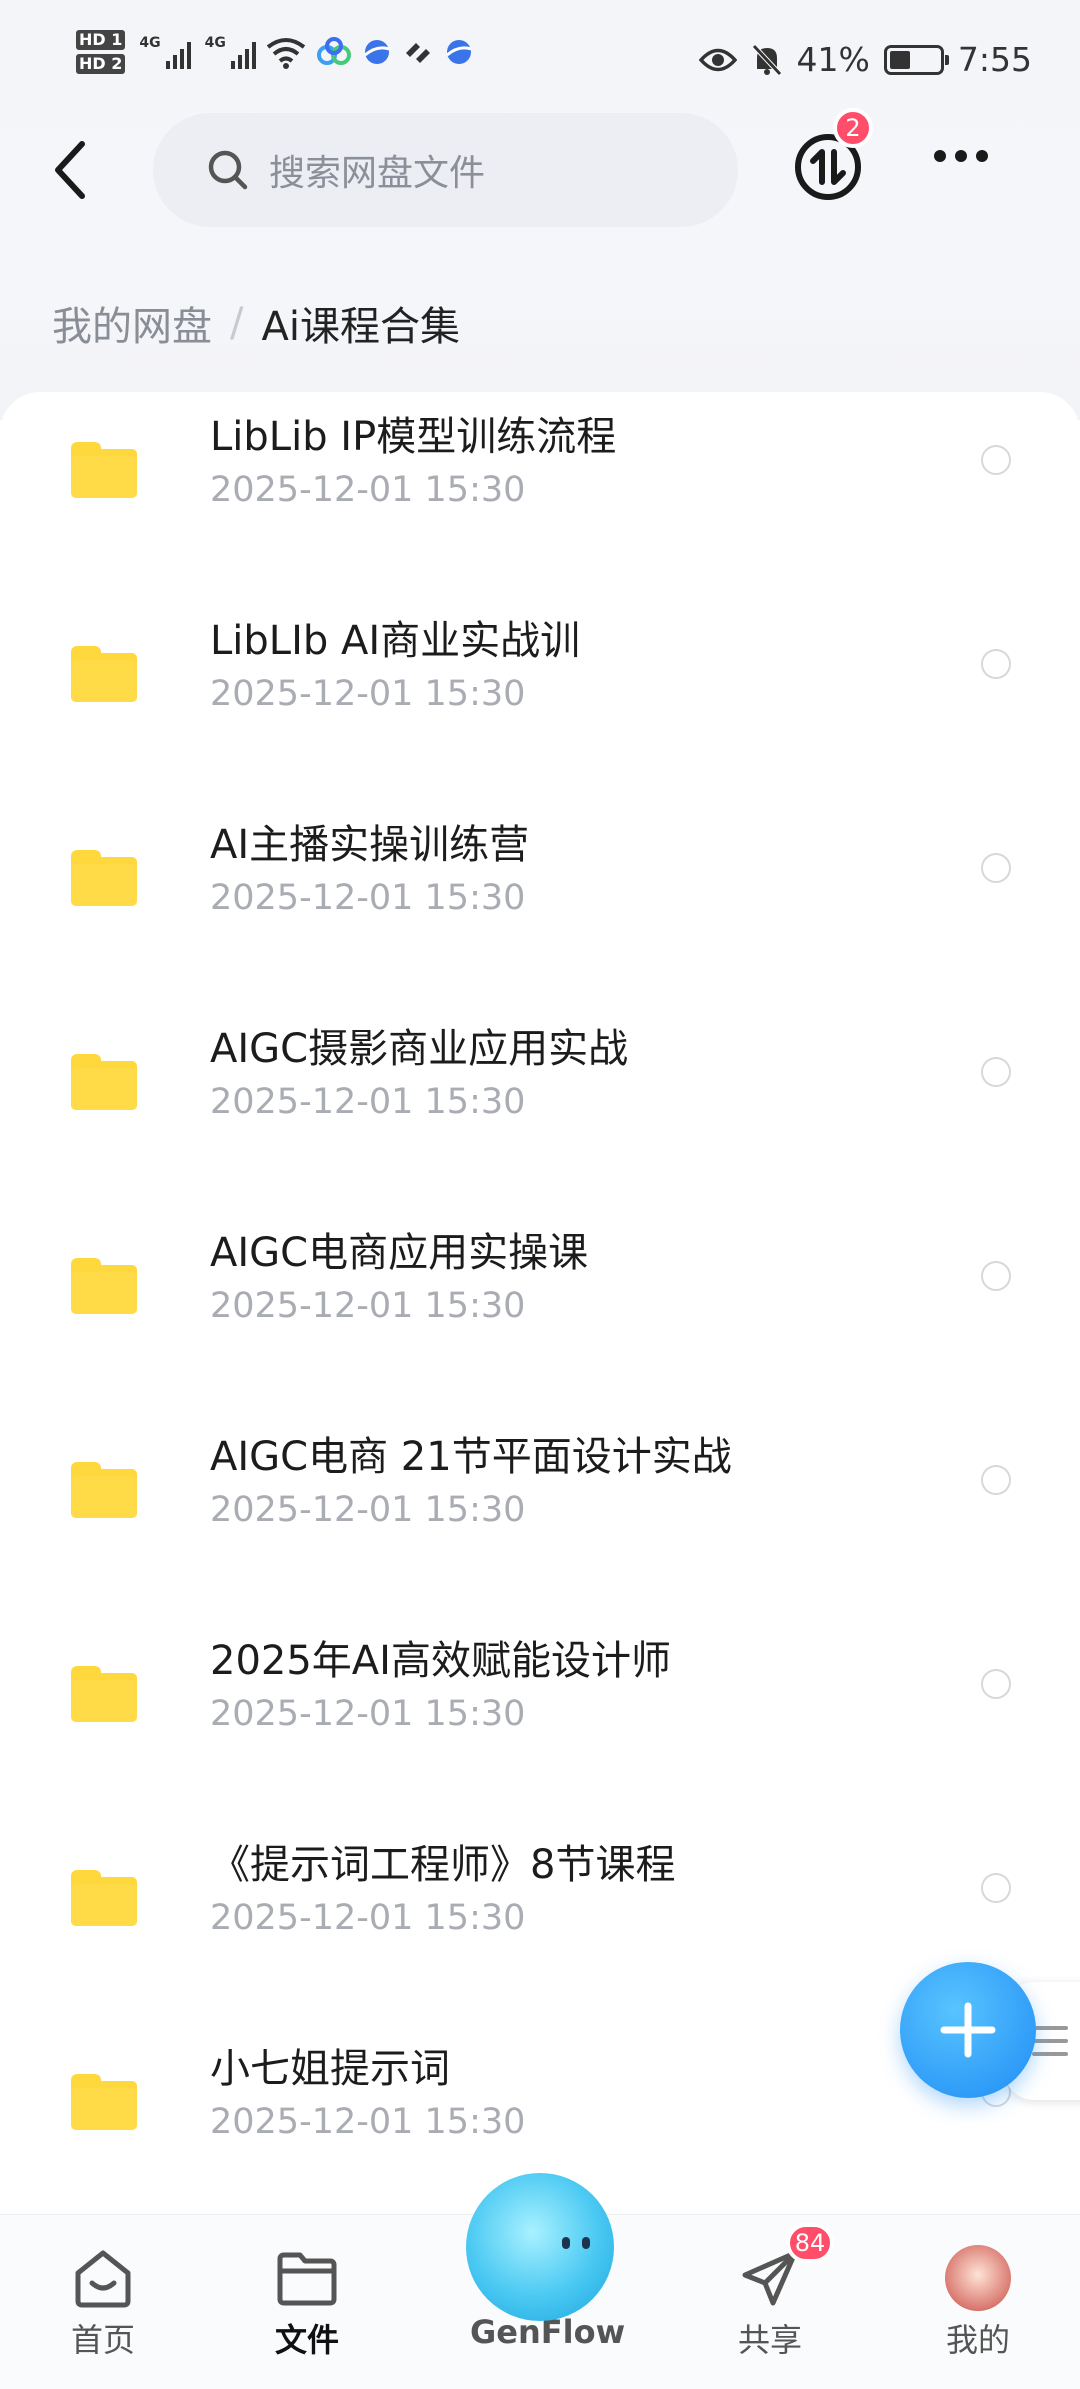 The image size is (1080, 2389). Describe the element at coordinates (395, 641) in the screenshot. I see `file-name: LibLIb AI商业实战训` at that location.